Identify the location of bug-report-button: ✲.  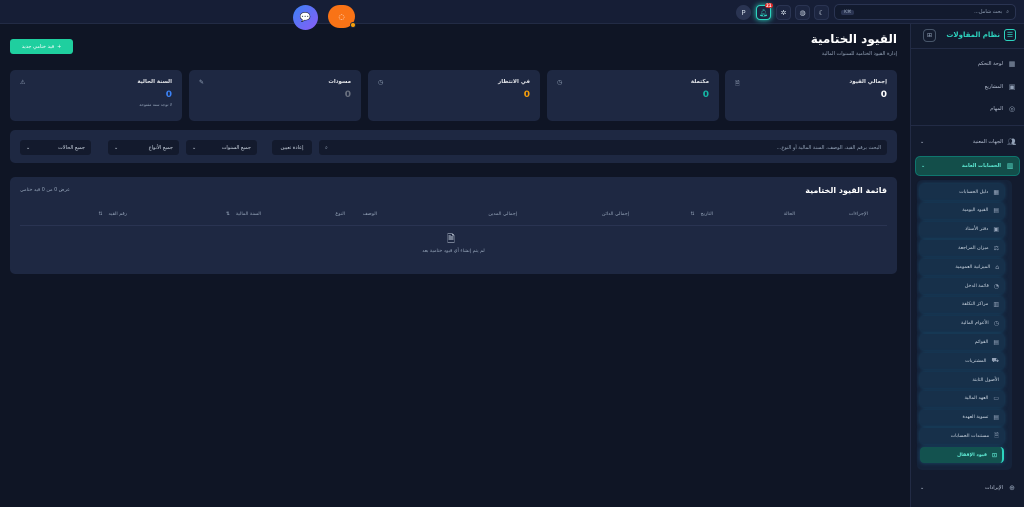
(783, 12).